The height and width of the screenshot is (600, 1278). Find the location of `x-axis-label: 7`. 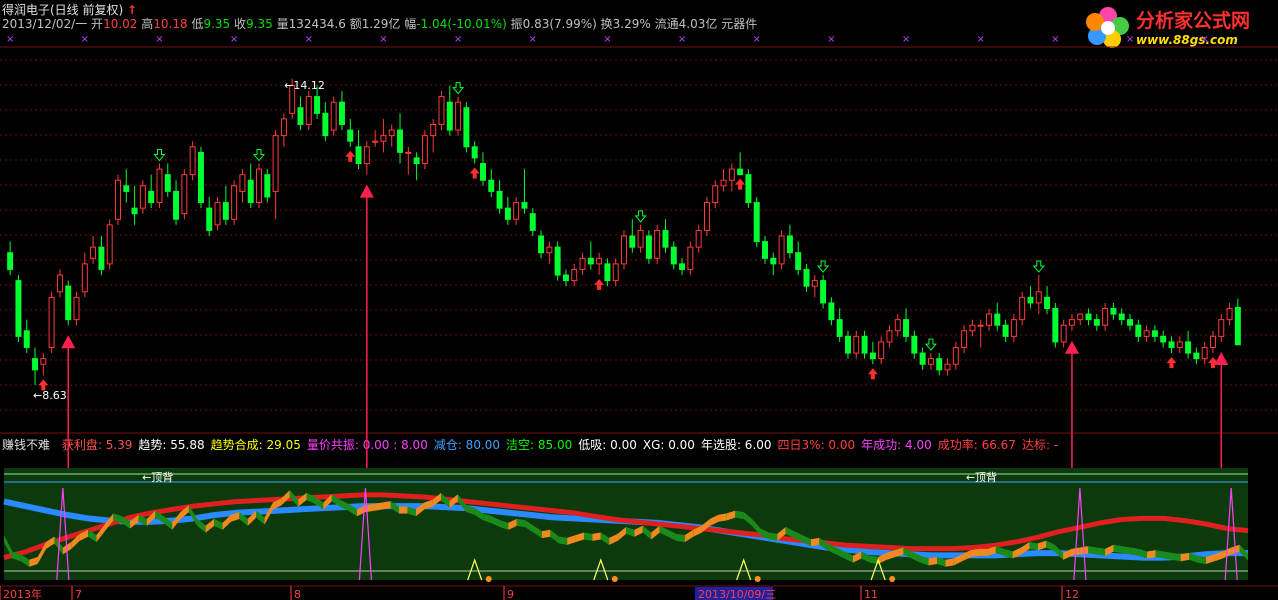

x-axis-label: 7 is located at coordinates (78, 594).